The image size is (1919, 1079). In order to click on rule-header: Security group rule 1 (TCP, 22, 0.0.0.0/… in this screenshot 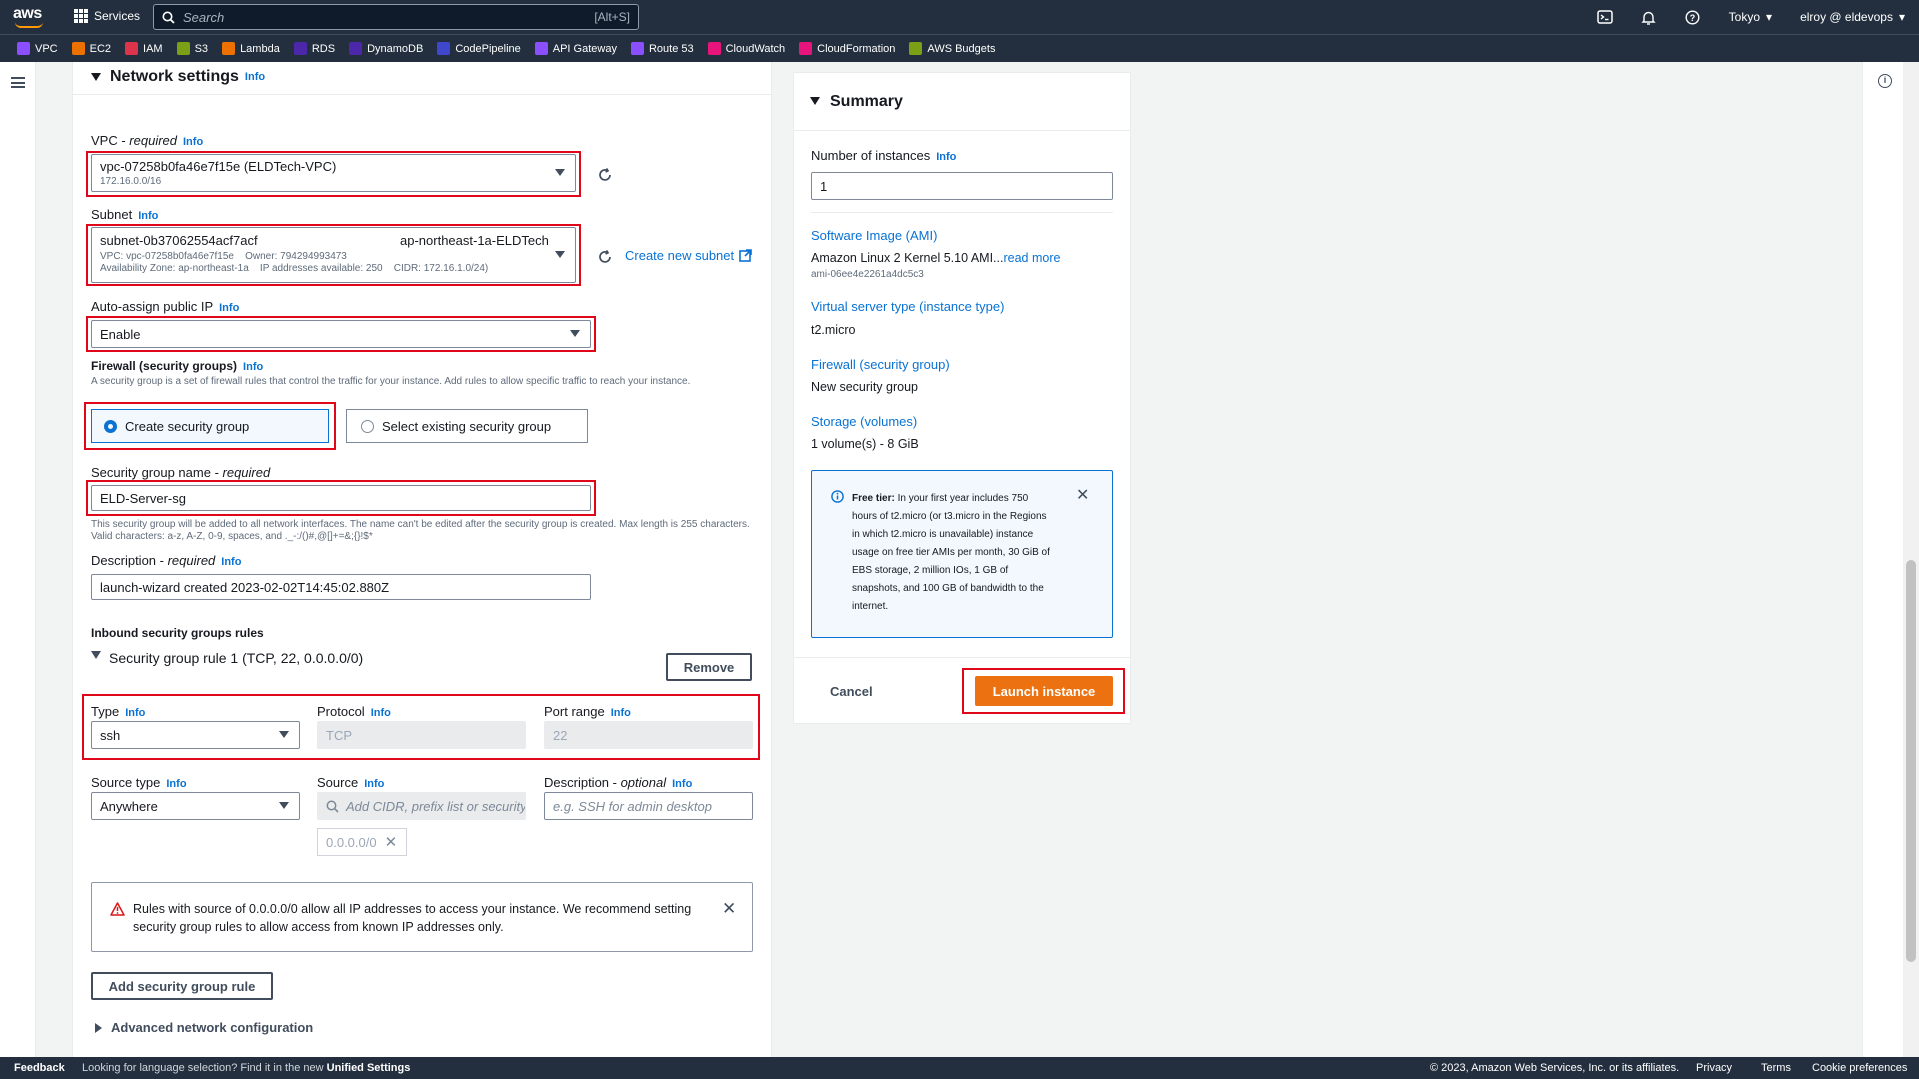, I will do `click(227, 658)`.